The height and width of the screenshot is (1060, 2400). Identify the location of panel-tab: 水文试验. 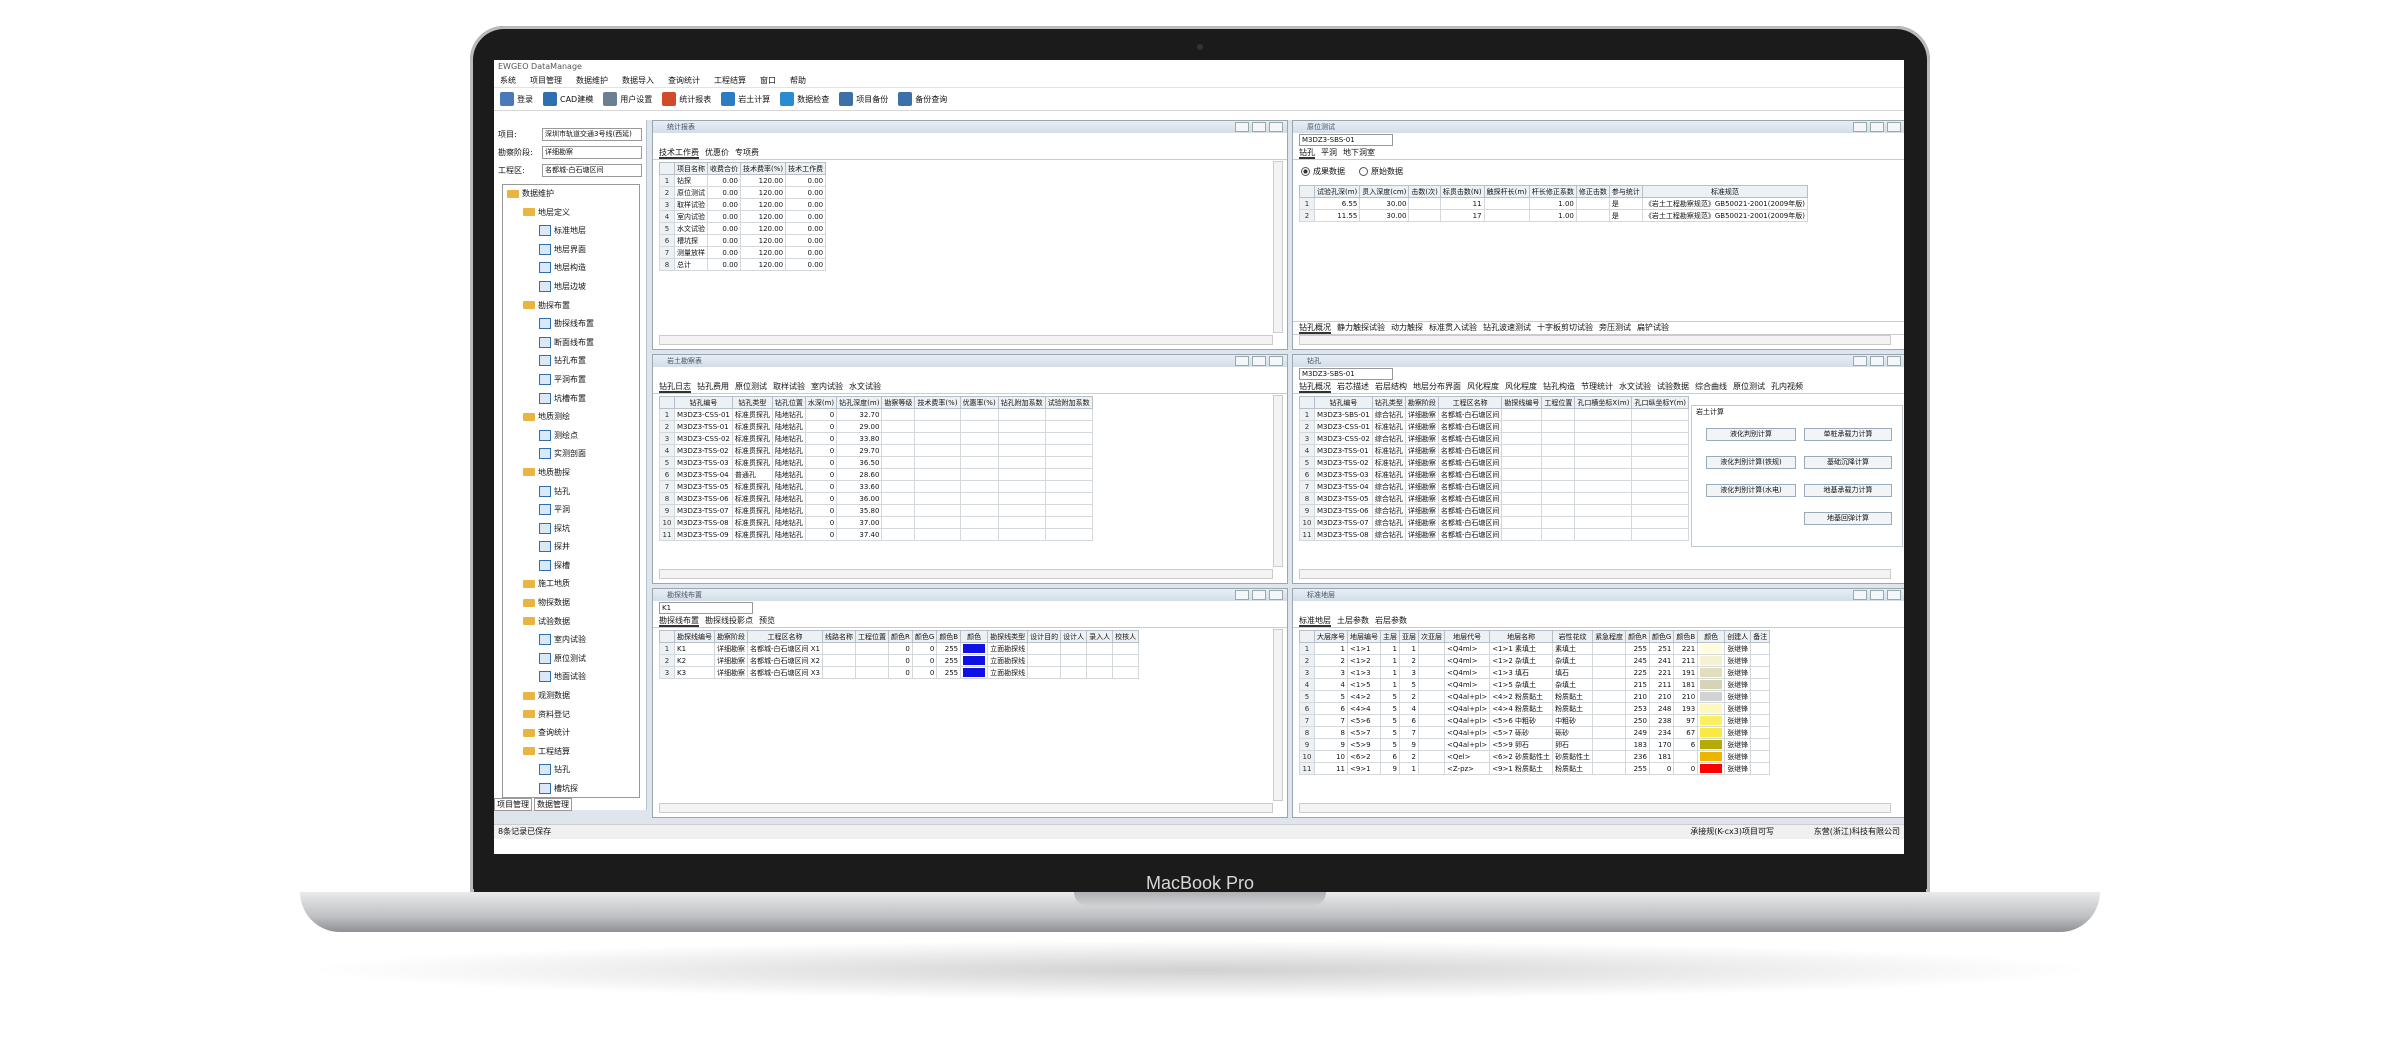
(865, 387).